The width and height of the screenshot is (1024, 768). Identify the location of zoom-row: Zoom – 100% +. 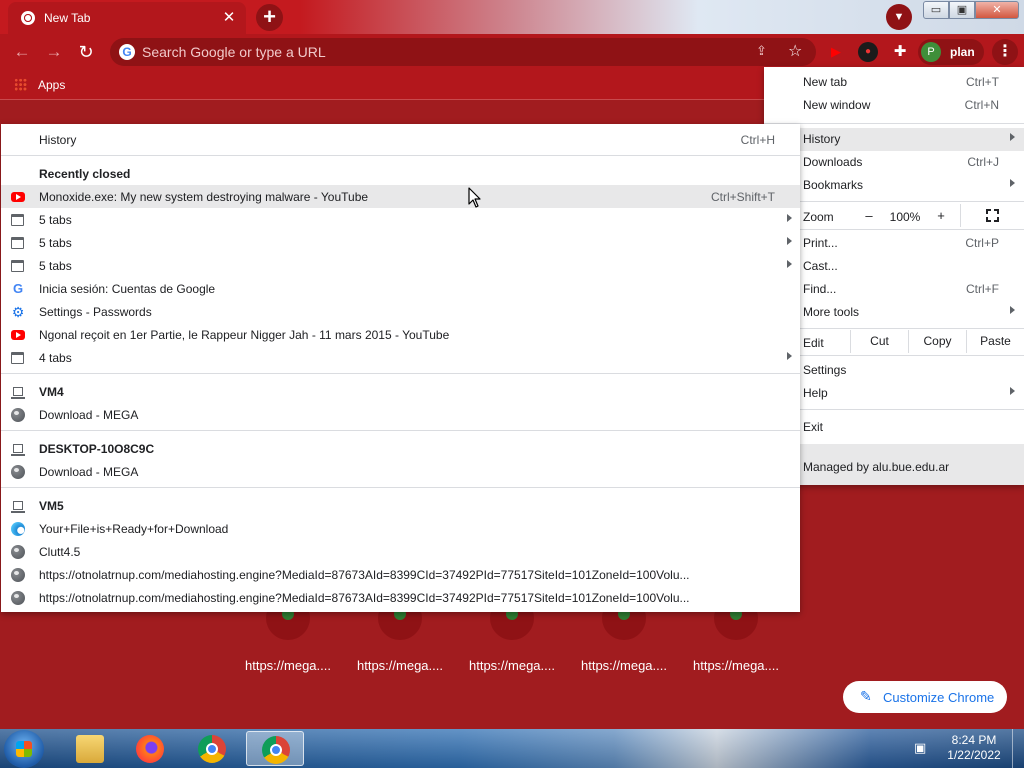
(894, 215).